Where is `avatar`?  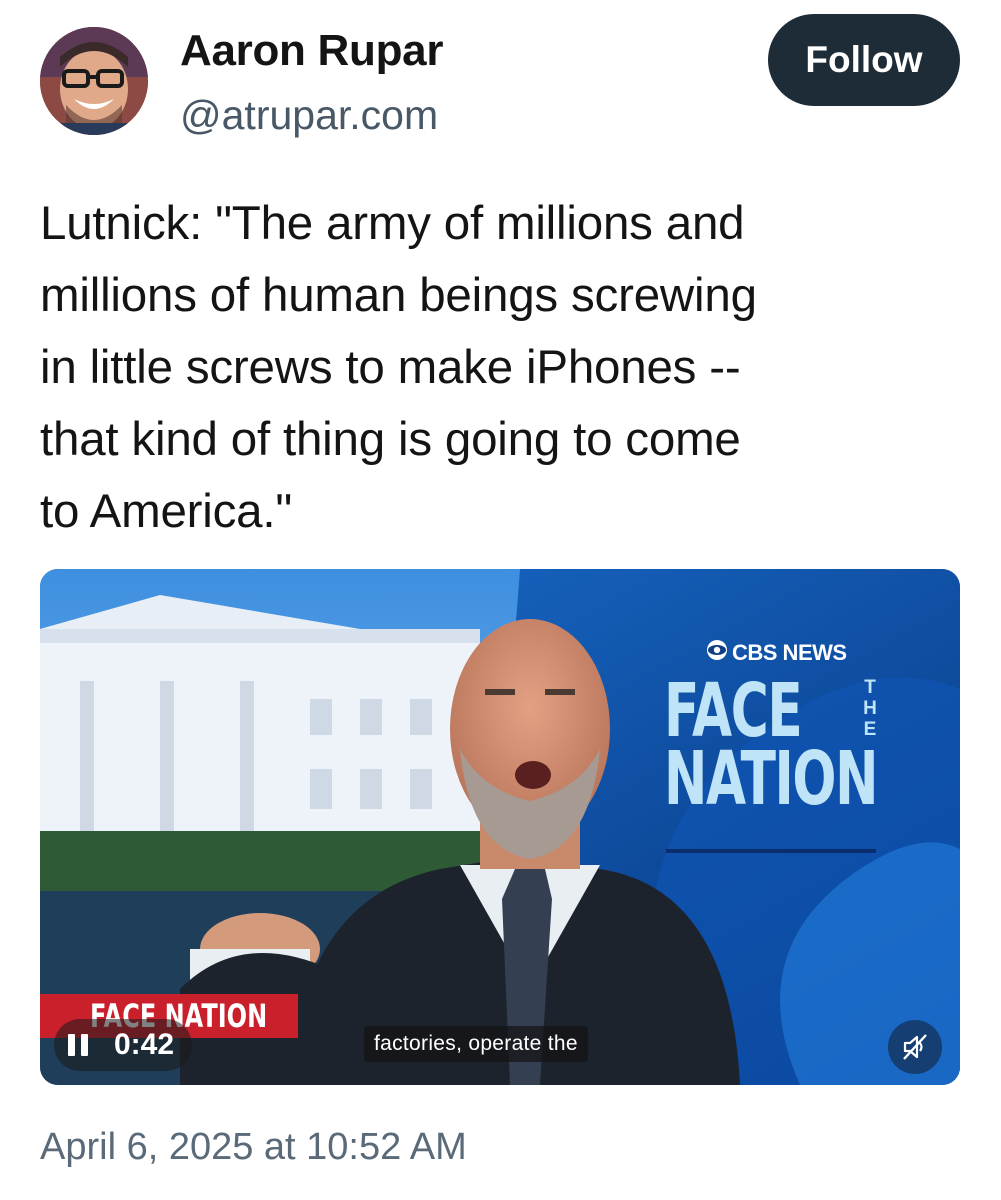 avatar is located at coordinates (94, 81).